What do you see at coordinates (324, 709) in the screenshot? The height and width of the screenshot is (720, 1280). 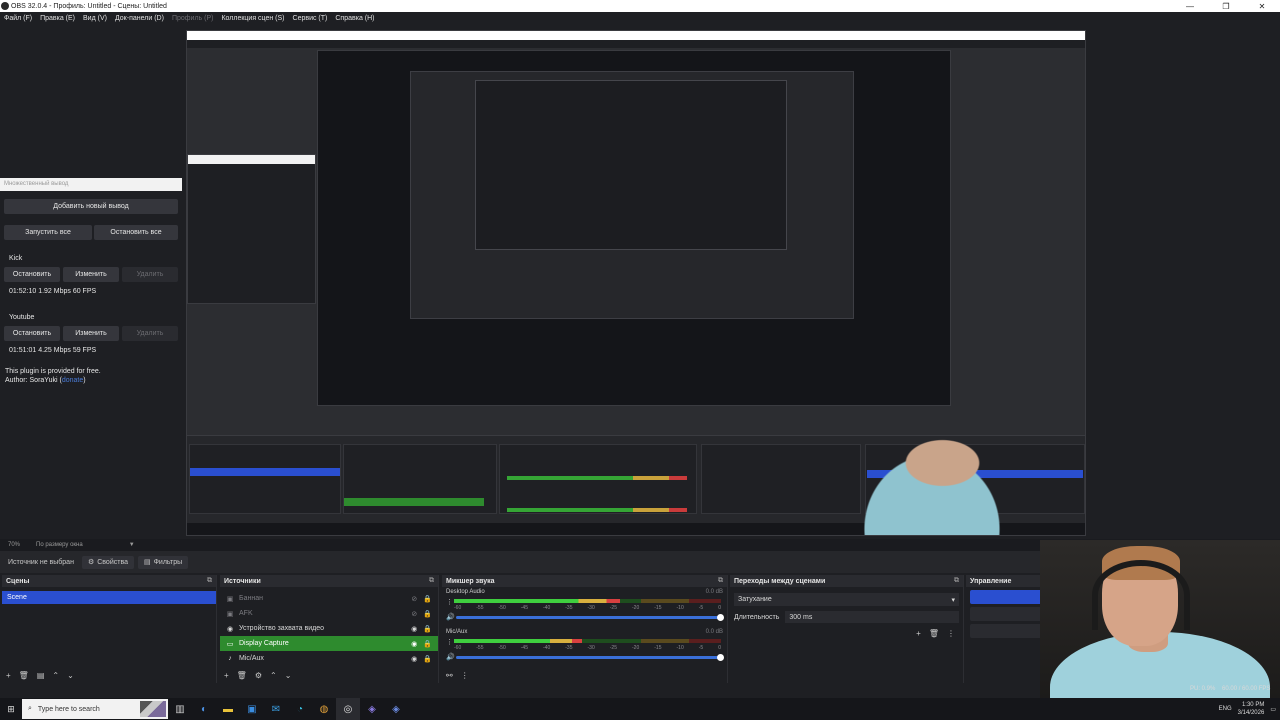 I see `chrome-icon: ◍` at bounding box center [324, 709].